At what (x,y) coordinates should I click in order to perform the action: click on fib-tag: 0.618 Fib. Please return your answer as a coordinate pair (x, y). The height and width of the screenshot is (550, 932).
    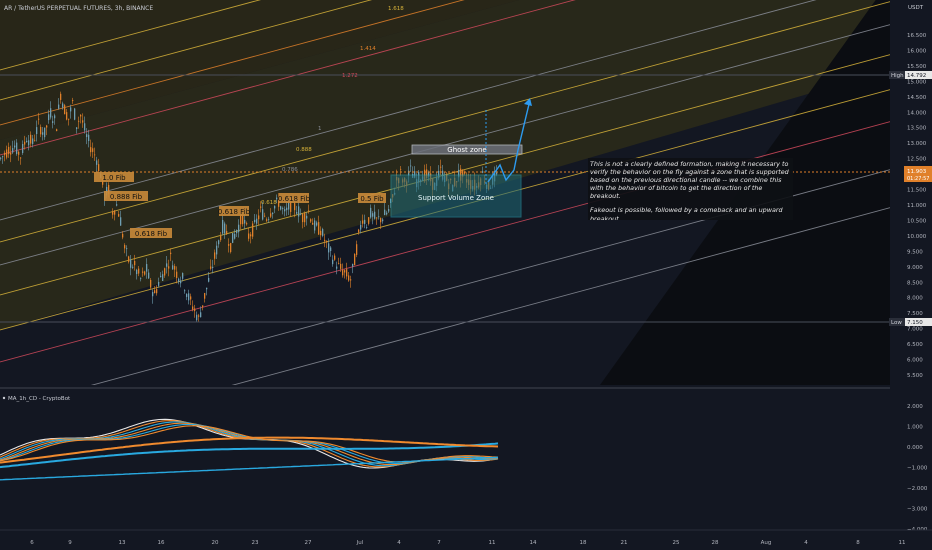
    Looking at the image, I should click on (234, 212).